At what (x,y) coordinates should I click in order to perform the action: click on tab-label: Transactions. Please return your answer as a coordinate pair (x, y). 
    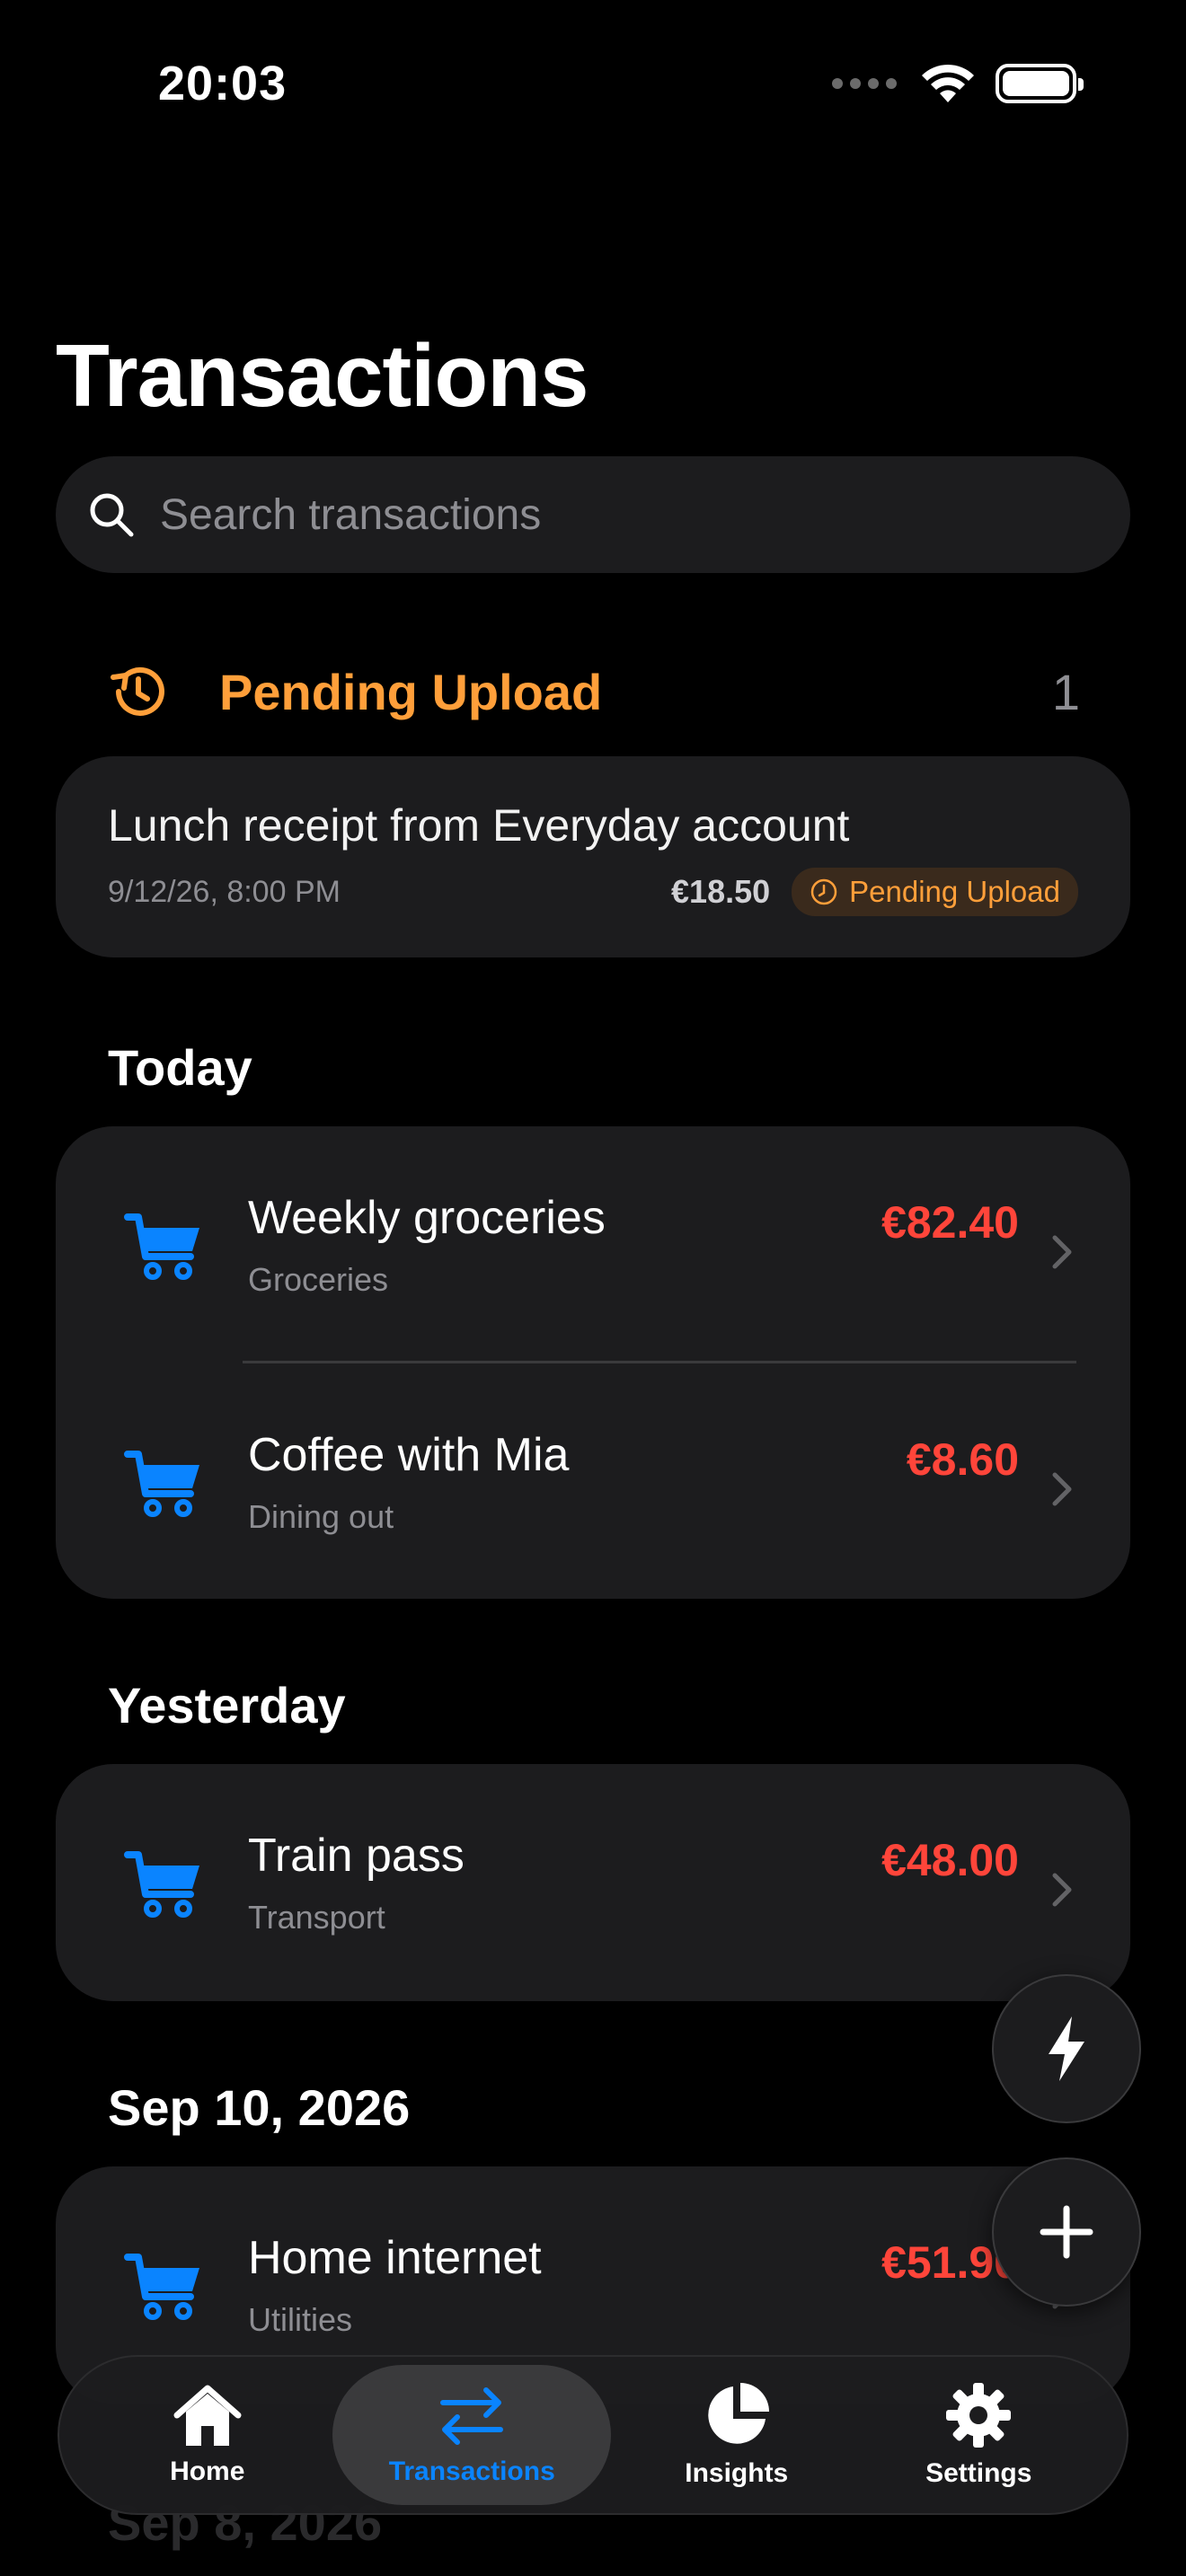
    Looking at the image, I should click on (471, 2471).